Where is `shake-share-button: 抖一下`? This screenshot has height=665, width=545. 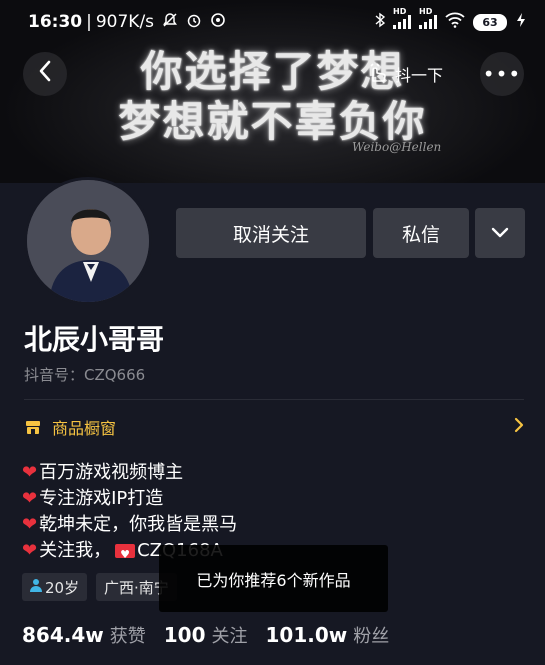 shake-share-button: 抖一下 is located at coordinates (405, 74).